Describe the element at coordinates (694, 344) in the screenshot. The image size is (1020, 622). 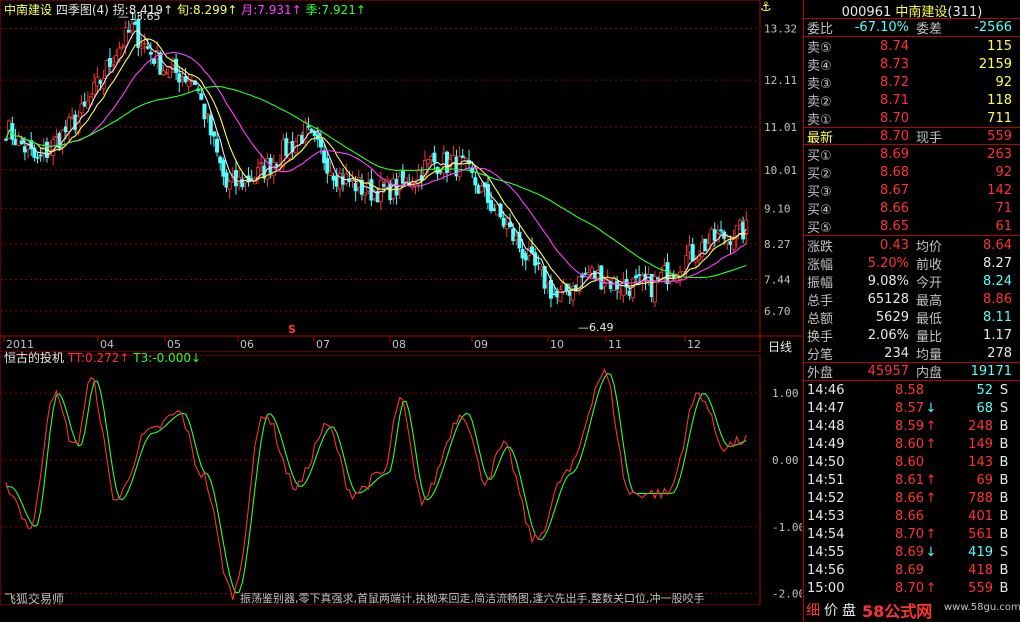
I see `month-label: 12` at that location.